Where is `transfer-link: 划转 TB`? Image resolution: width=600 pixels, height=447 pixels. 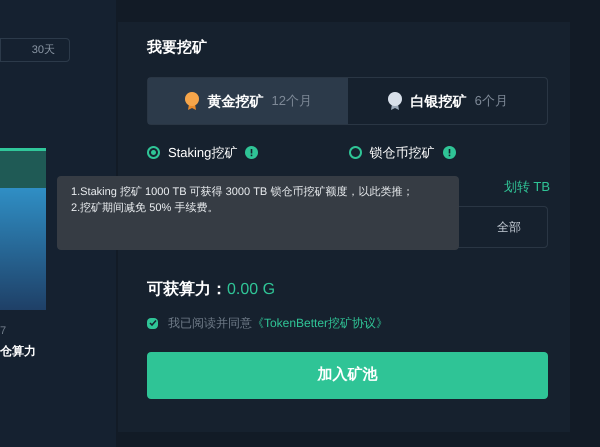
transfer-link: 划转 TB is located at coordinates (527, 186).